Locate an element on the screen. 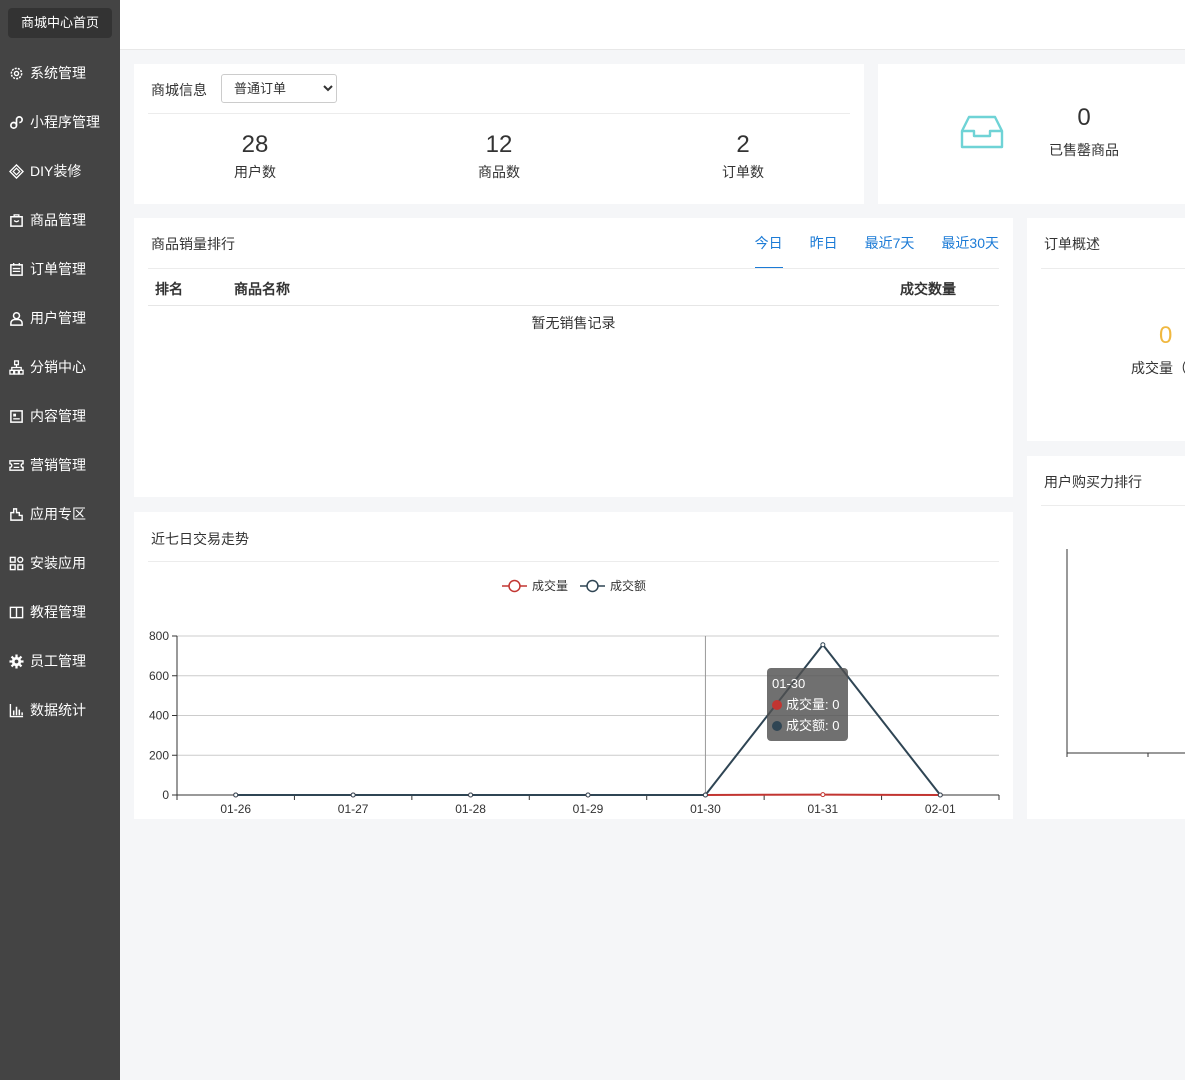 Image resolution: width=1185 pixels, height=1080 pixels. sidebar-item-label: 安装应用 is located at coordinates (58, 563).